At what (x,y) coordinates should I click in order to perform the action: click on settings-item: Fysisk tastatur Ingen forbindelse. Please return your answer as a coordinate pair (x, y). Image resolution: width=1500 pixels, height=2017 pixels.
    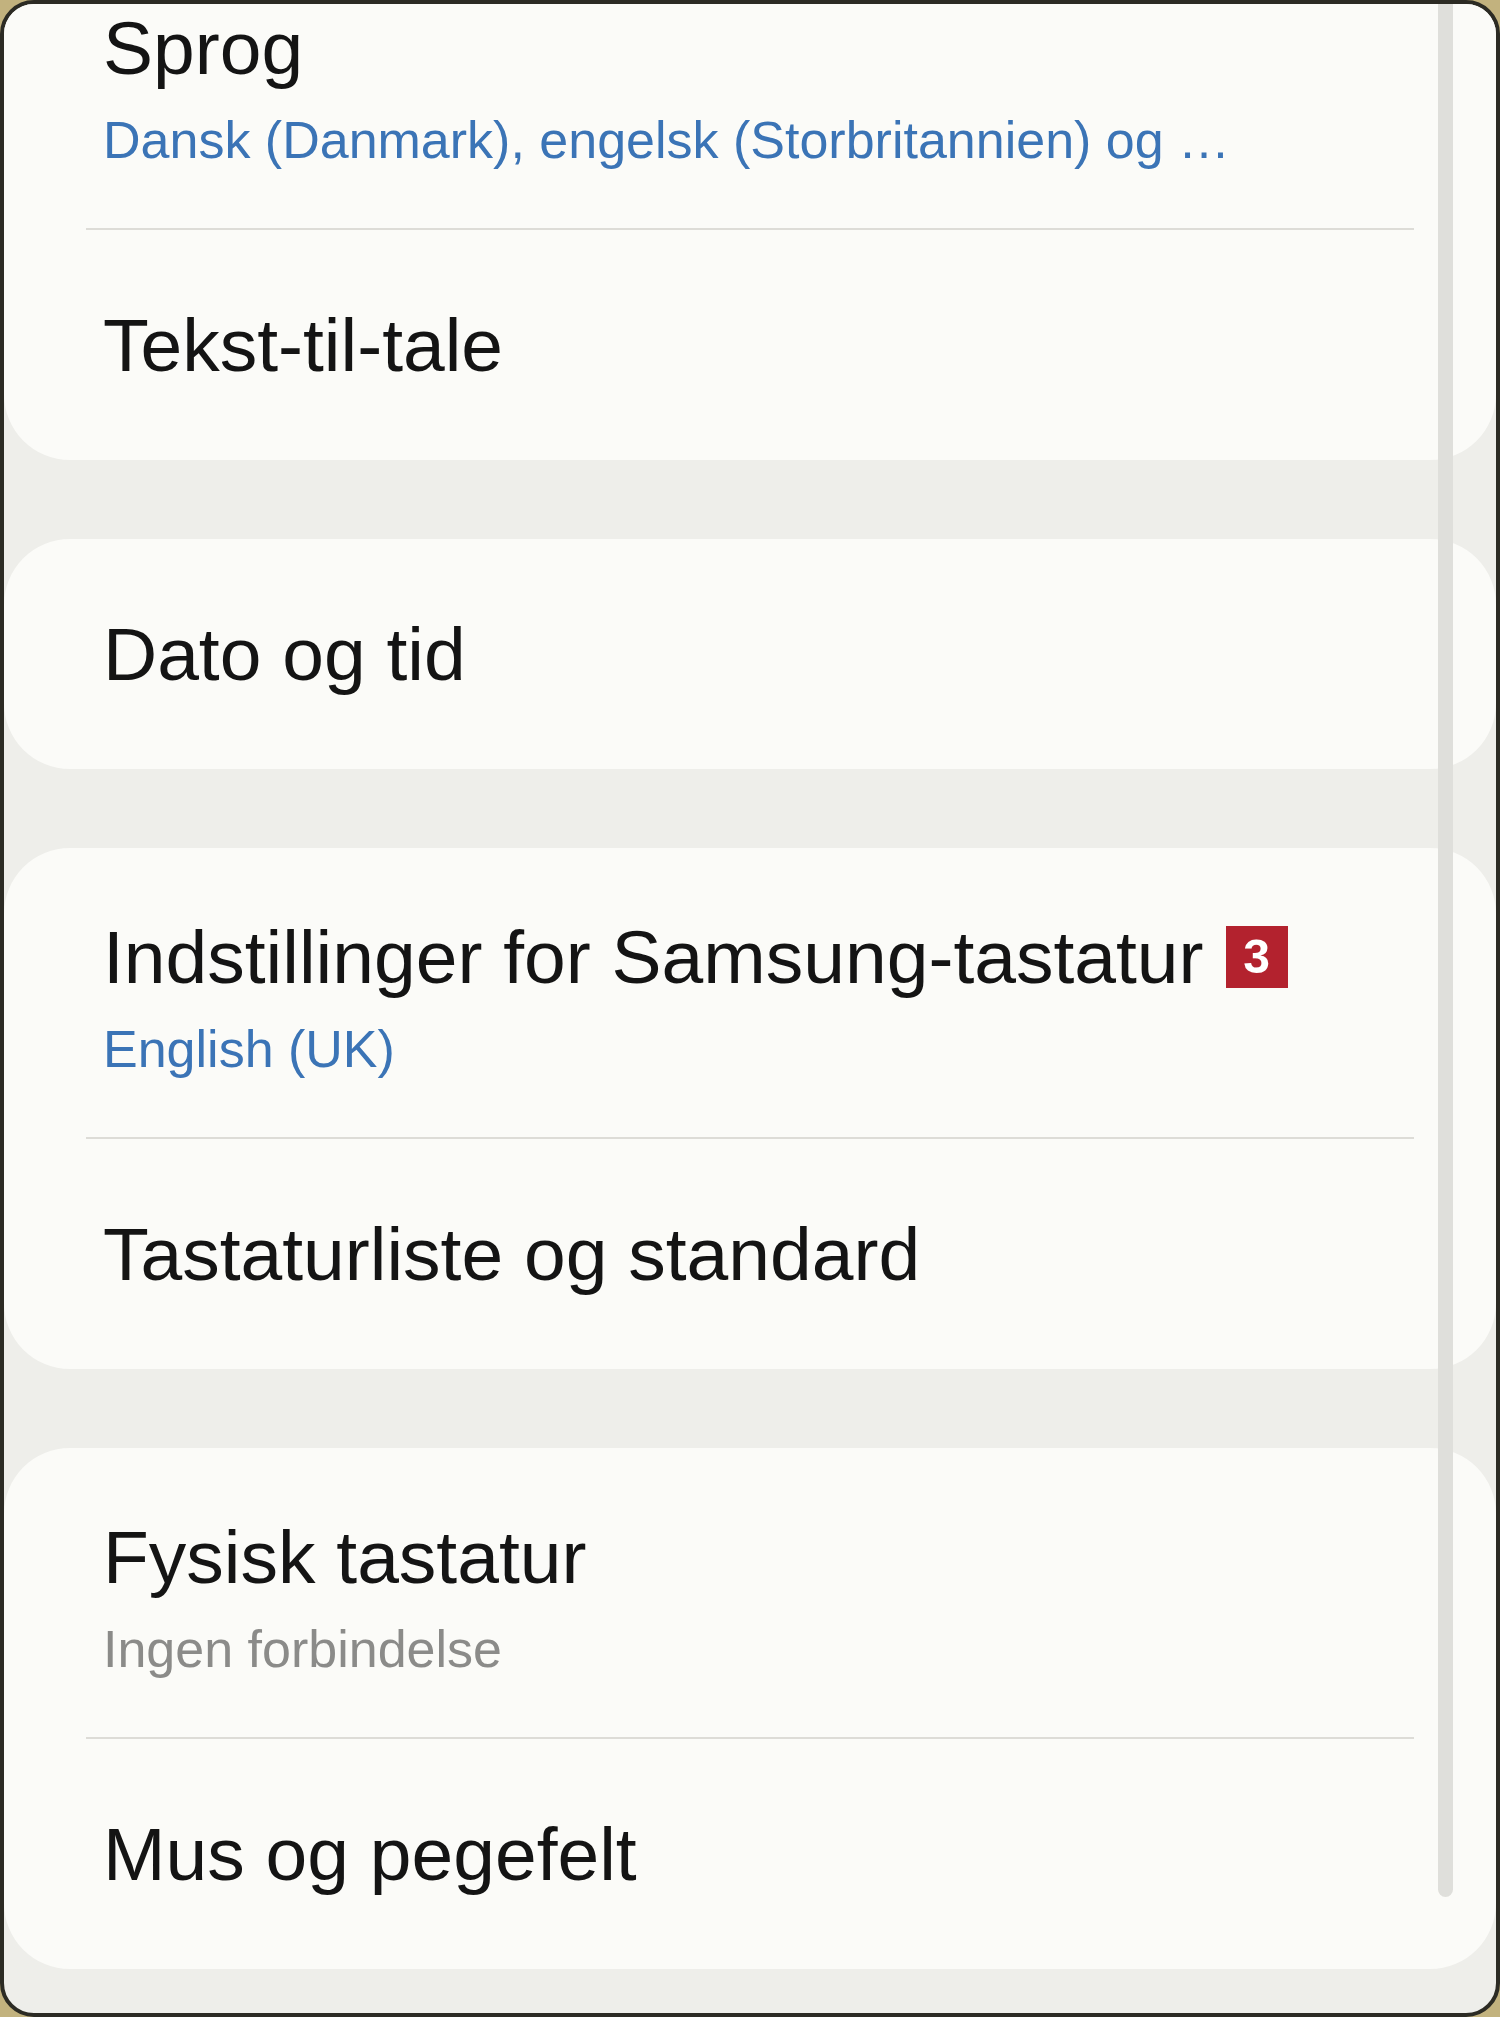
    Looking at the image, I should click on (750, 1592).